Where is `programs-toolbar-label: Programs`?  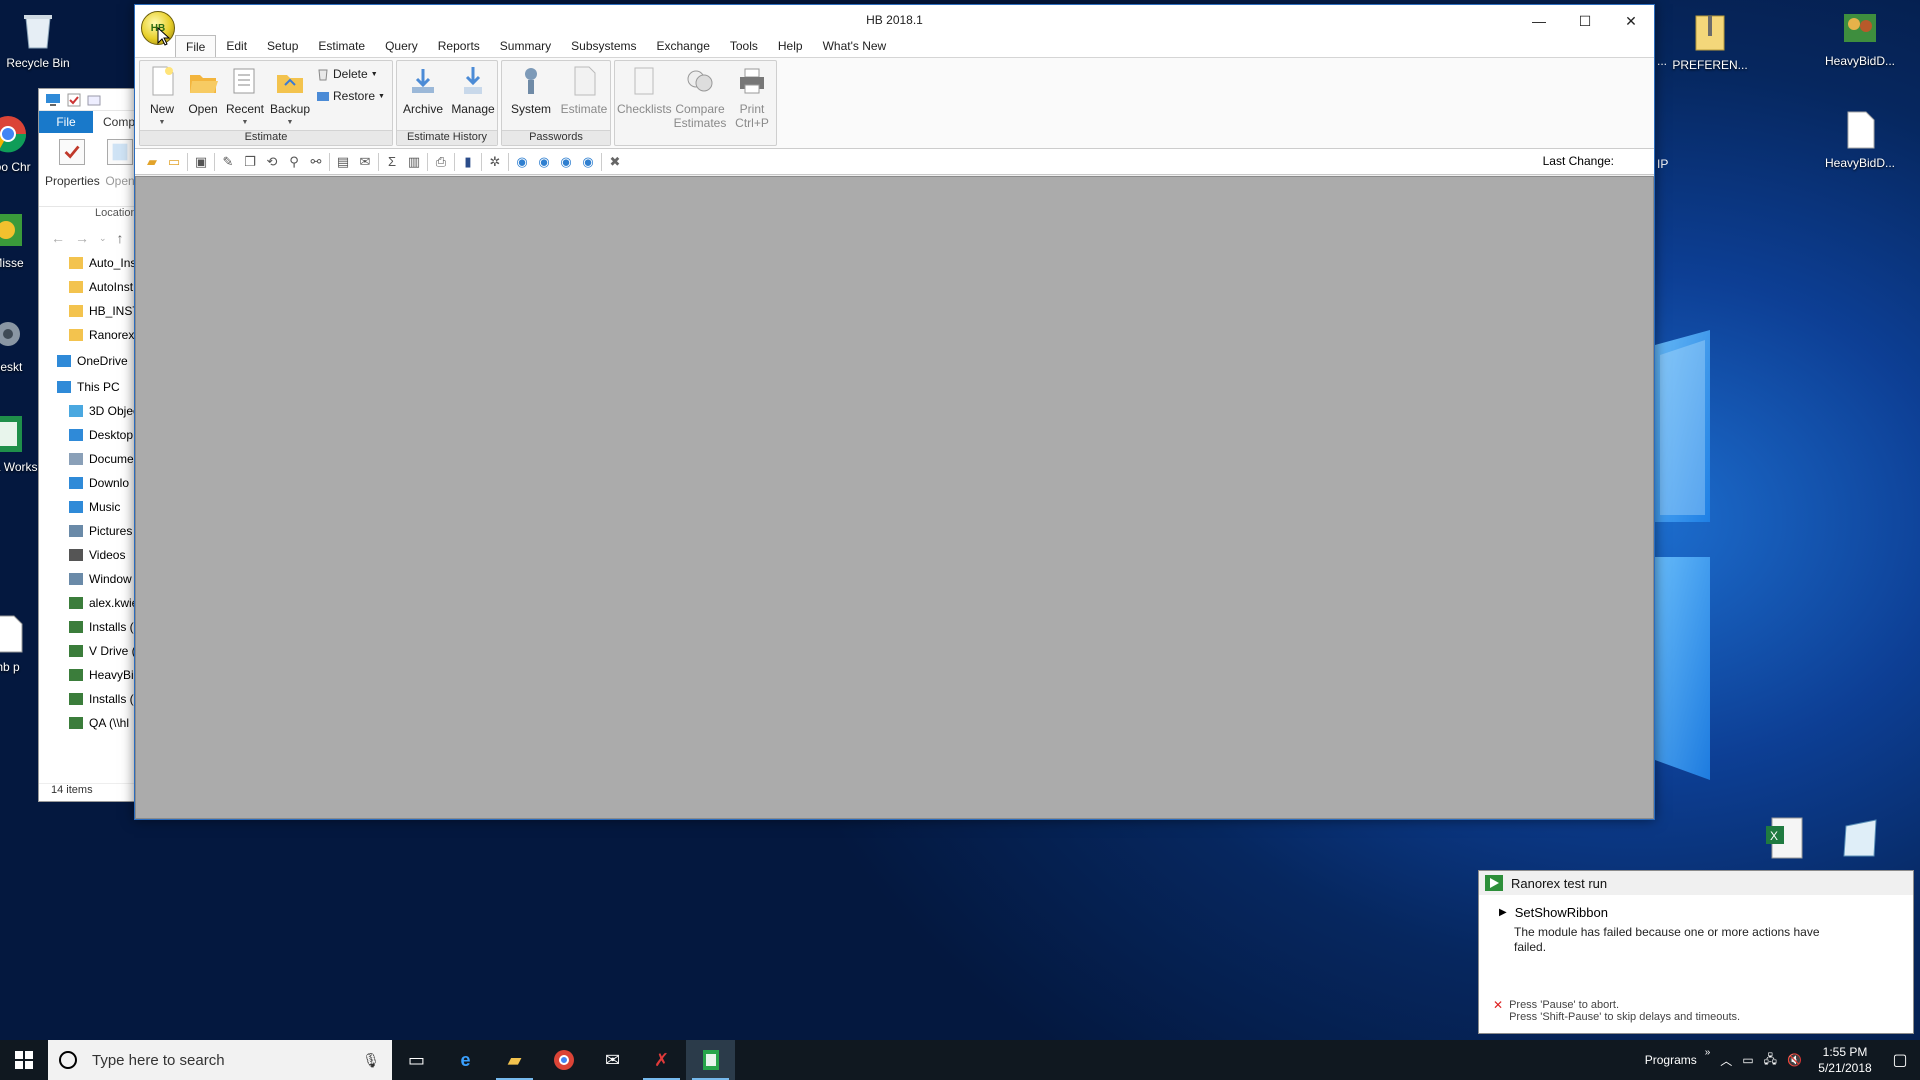
programs-toolbar-label: Programs is located at coordinates (1671, 1060).